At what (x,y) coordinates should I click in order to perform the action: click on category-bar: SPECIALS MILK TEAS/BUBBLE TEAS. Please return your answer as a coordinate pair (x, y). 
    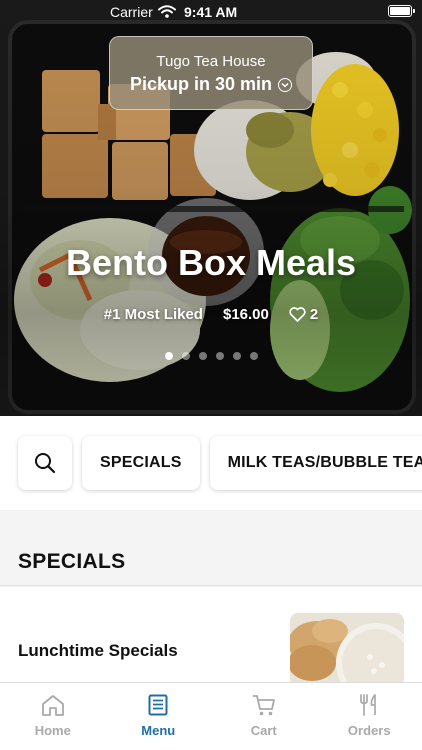
    Looking at the image, I should click on (211, 463).